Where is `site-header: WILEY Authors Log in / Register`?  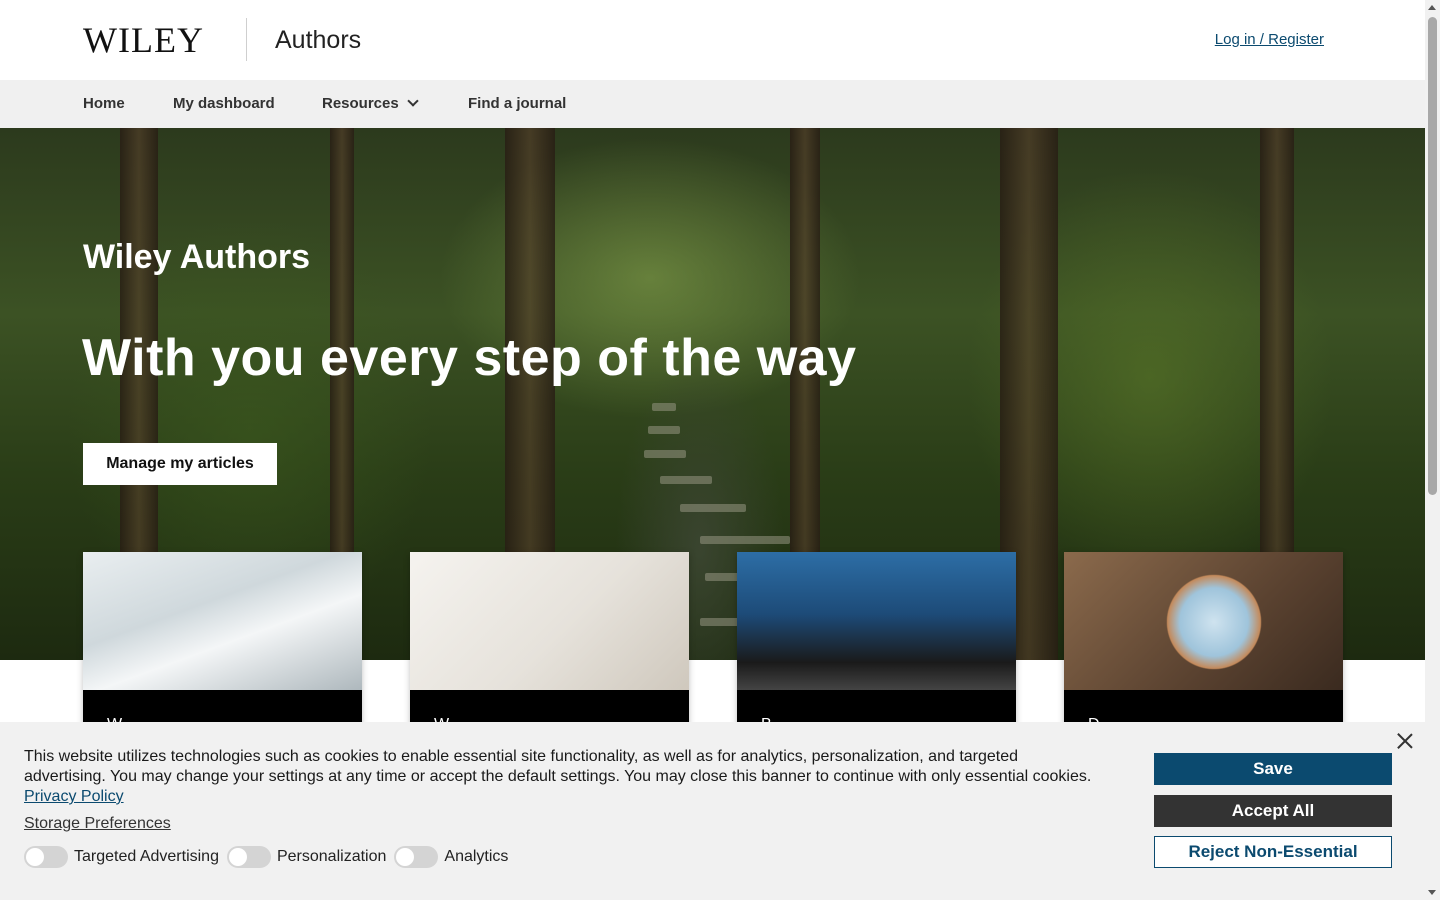 site-header: WILEY Authors Log in / Register is located at coordinates (712, 40).